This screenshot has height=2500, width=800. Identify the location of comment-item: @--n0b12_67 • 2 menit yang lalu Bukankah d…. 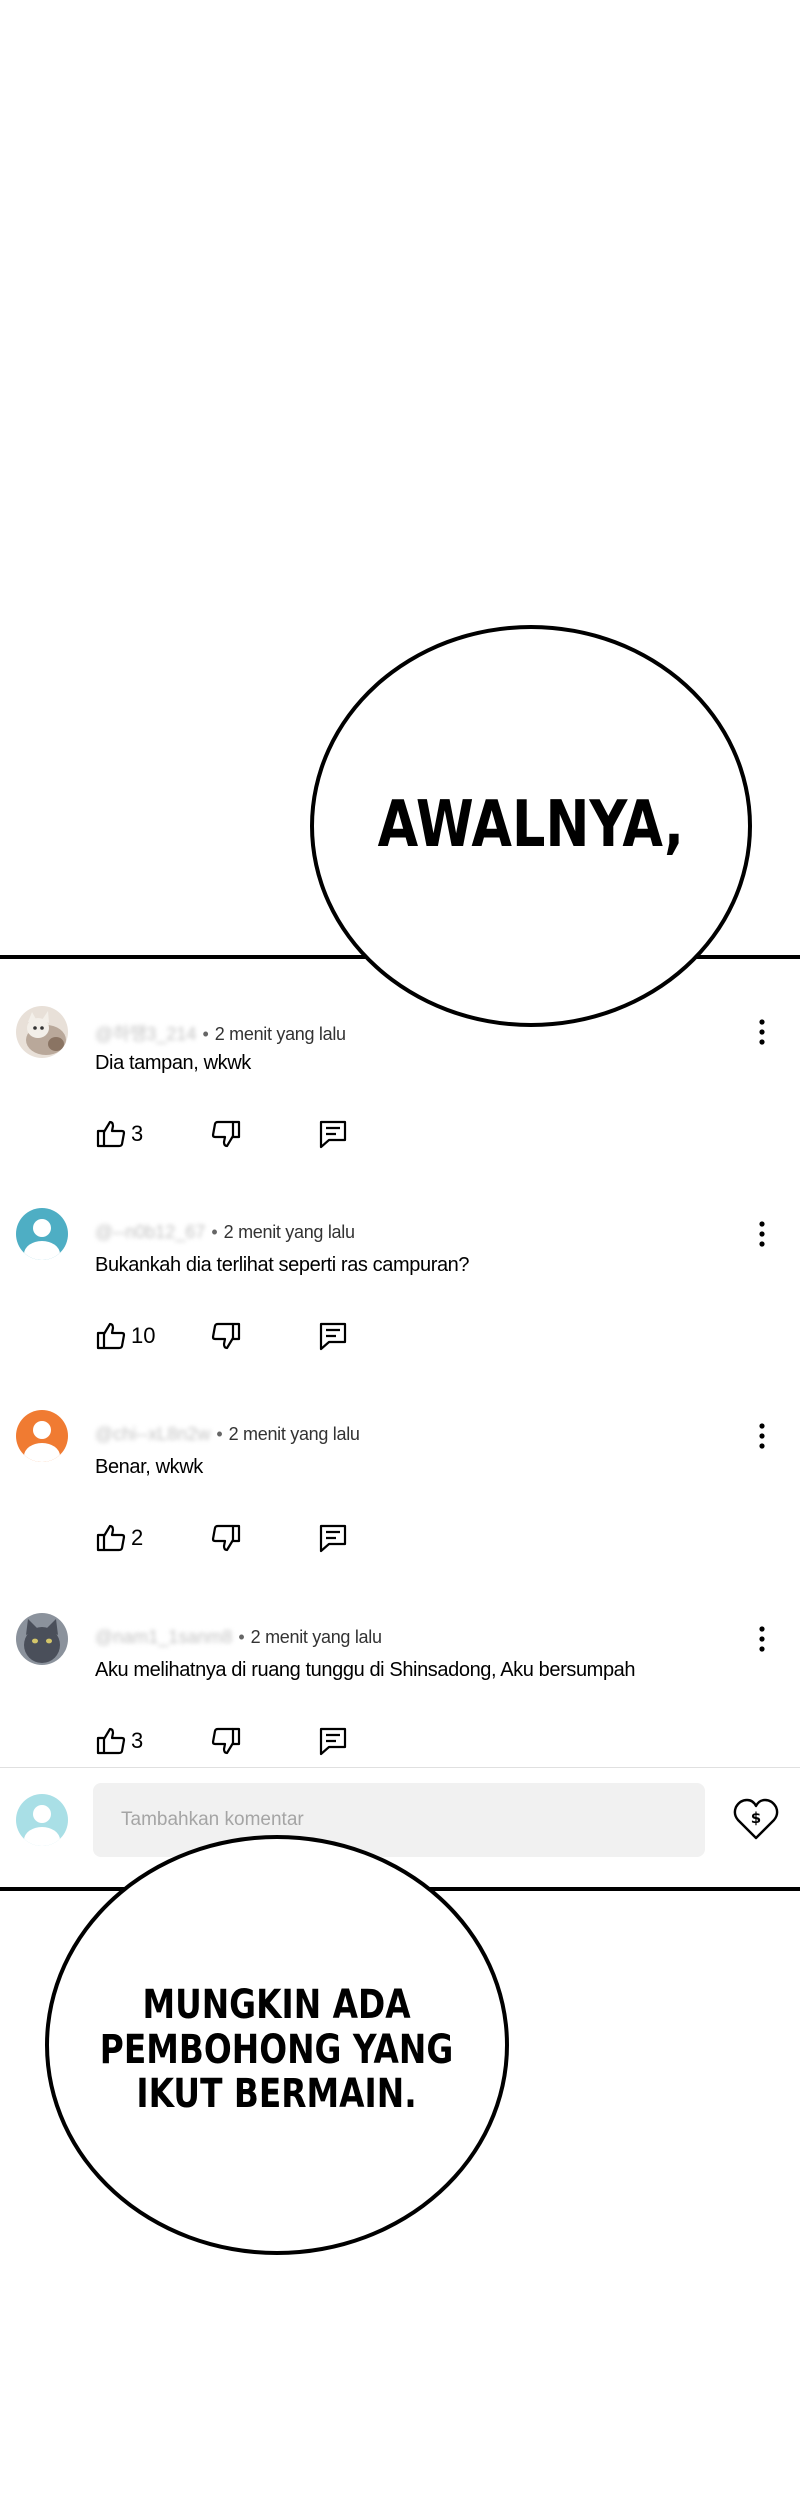
(400, 1308).